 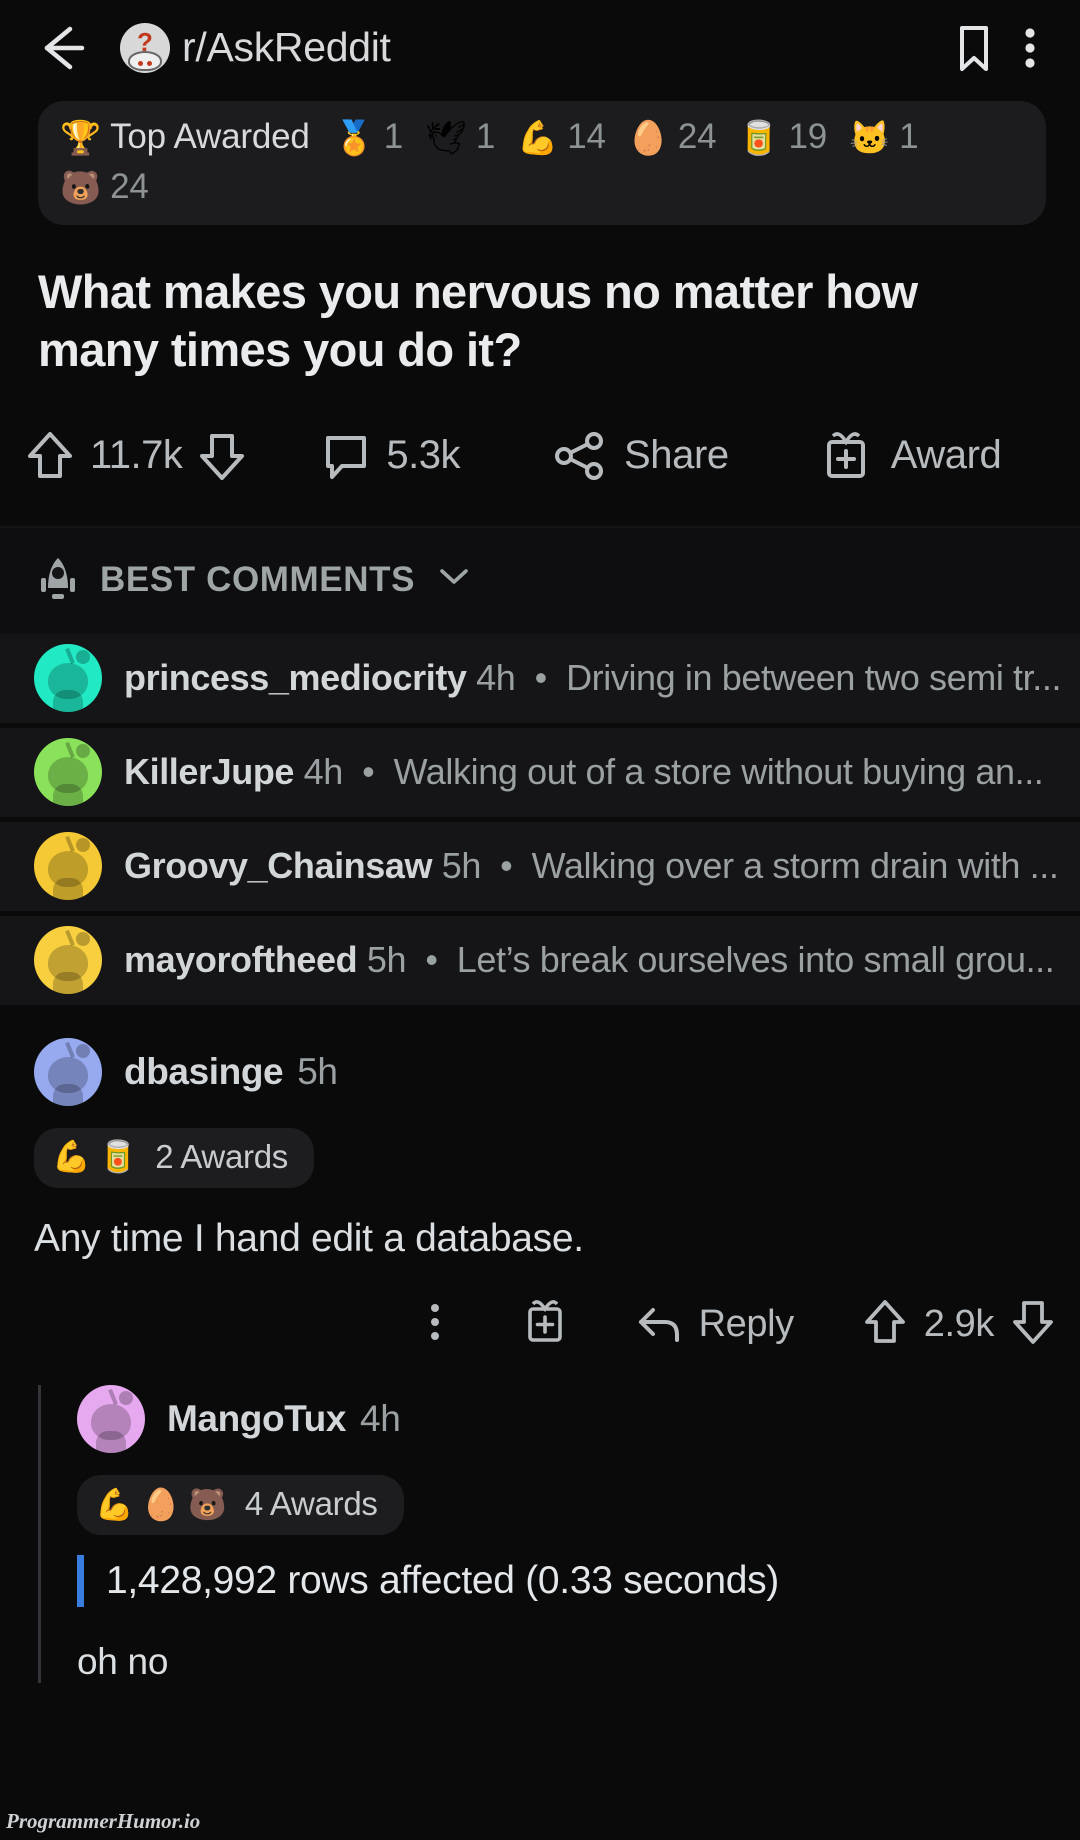 What do you see at coordinates (256, 1419) in the screenshot?
I see `reply-author: MangoTux` at bounding box center [256, 1419].